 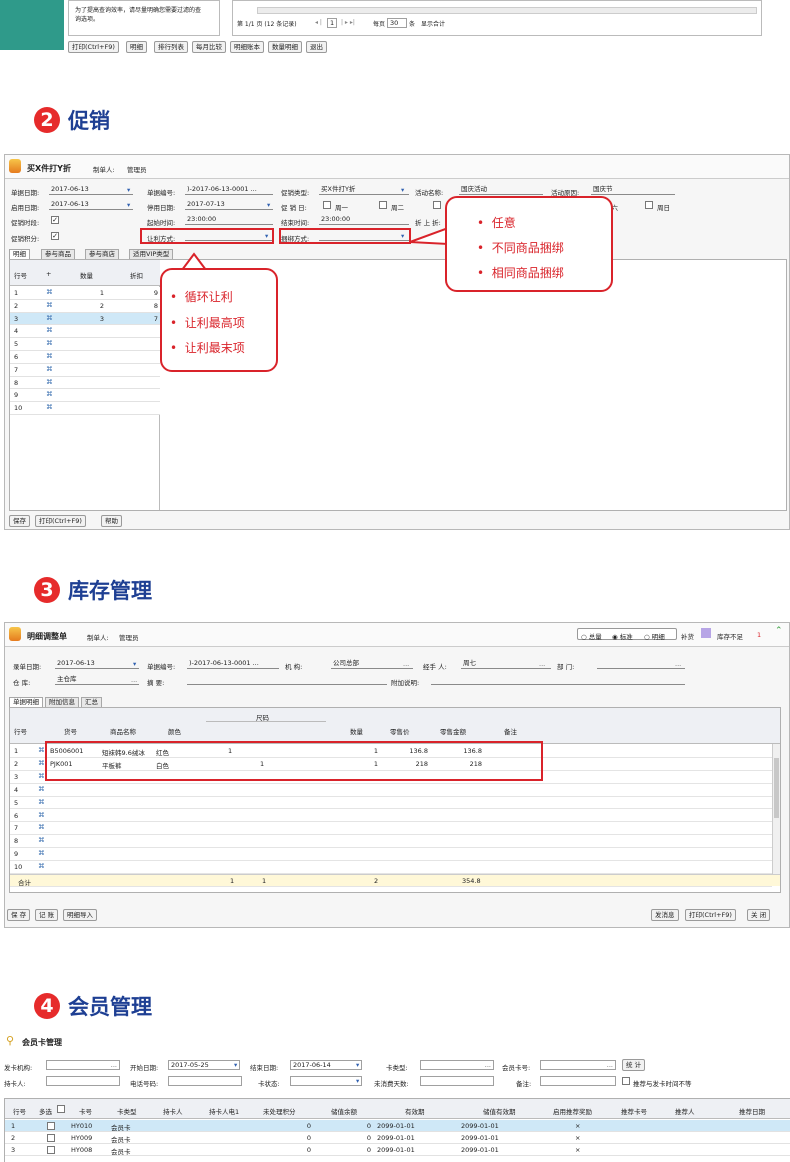 What do you see at coordinates (62, 702) in the screenshot?
I see `tab-extra-info: 附加信息` at bounding box center [62, 702].